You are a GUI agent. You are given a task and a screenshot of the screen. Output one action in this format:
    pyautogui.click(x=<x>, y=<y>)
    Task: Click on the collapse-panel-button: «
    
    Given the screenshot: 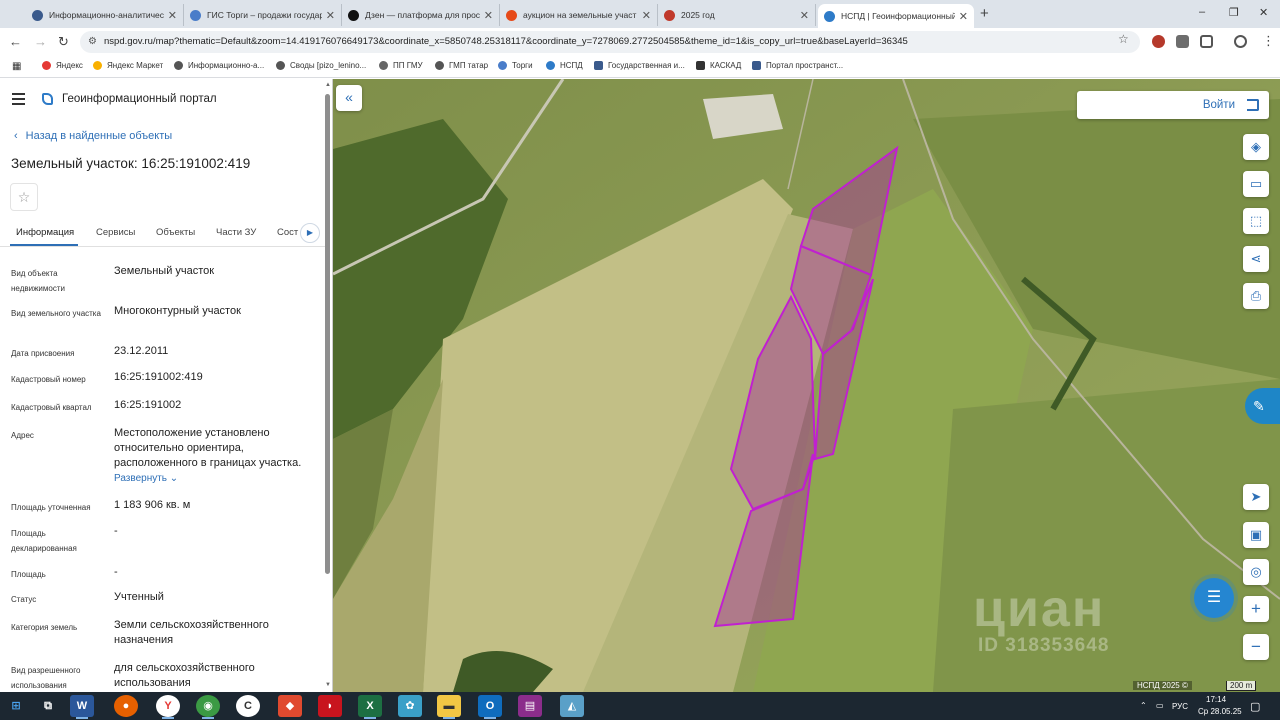 What is the action you would take?
    pyautogui.click(x=349, y=98)
    